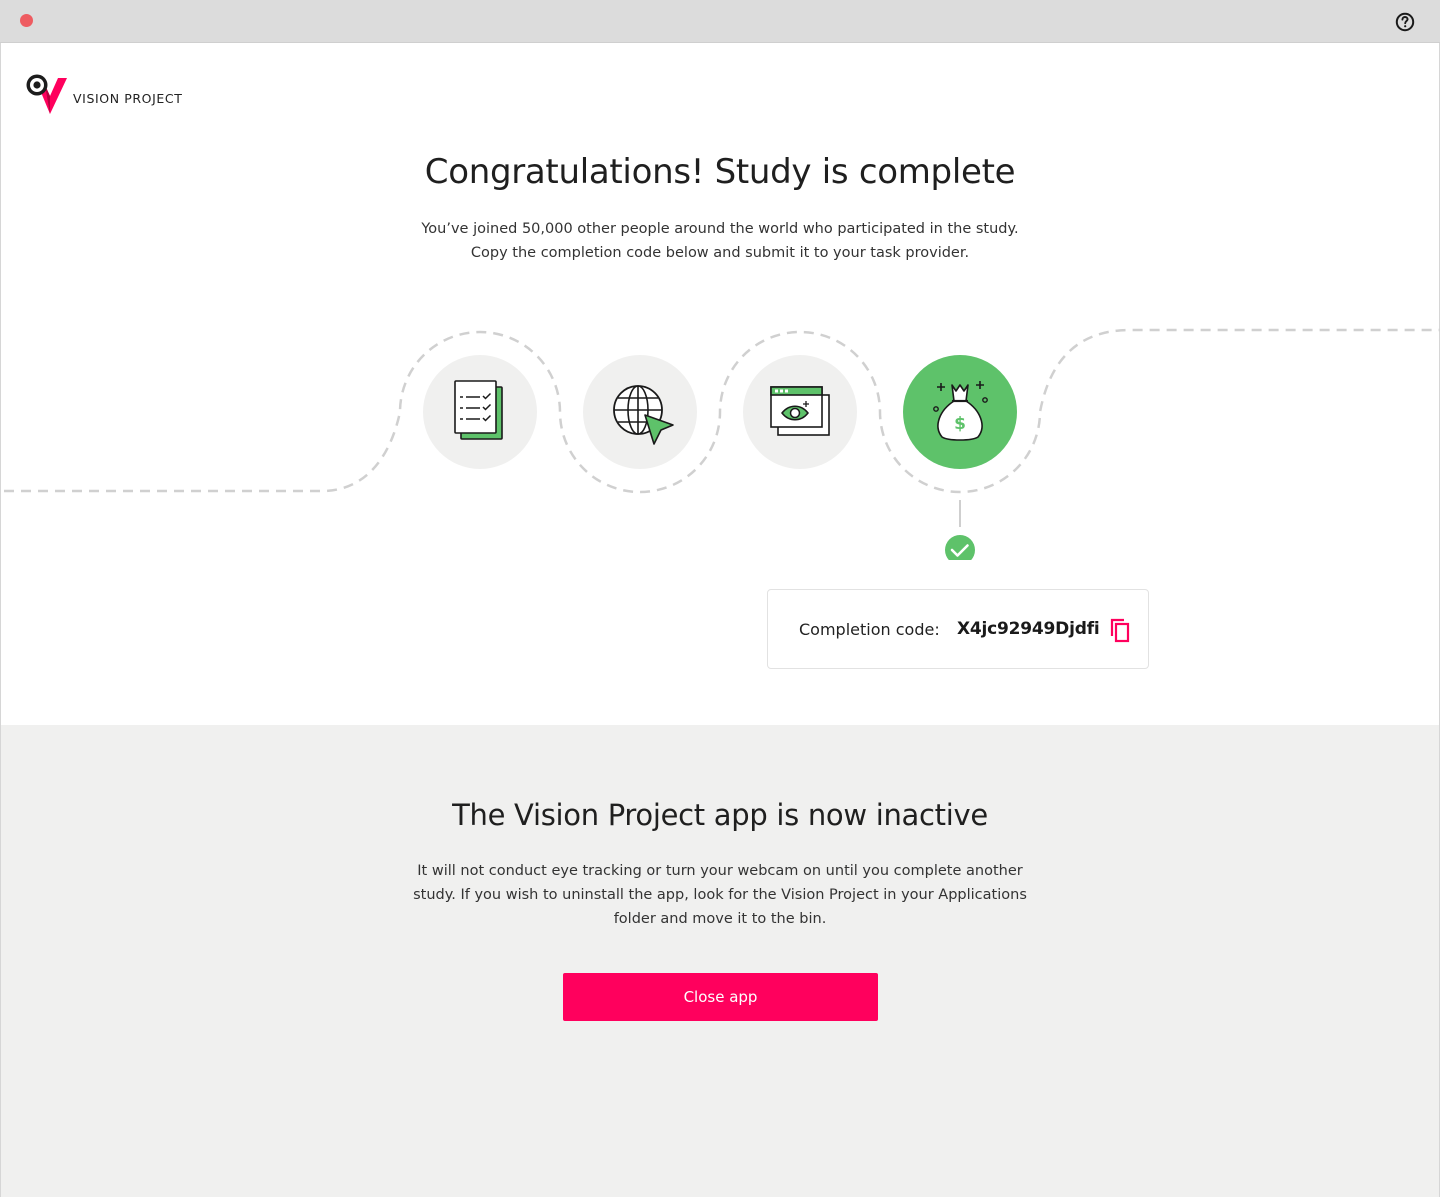  Describe the element at coordinates (720, 815) in the screenshot. I see `inactive-title: The Vision Project app is now inactive` at that location.